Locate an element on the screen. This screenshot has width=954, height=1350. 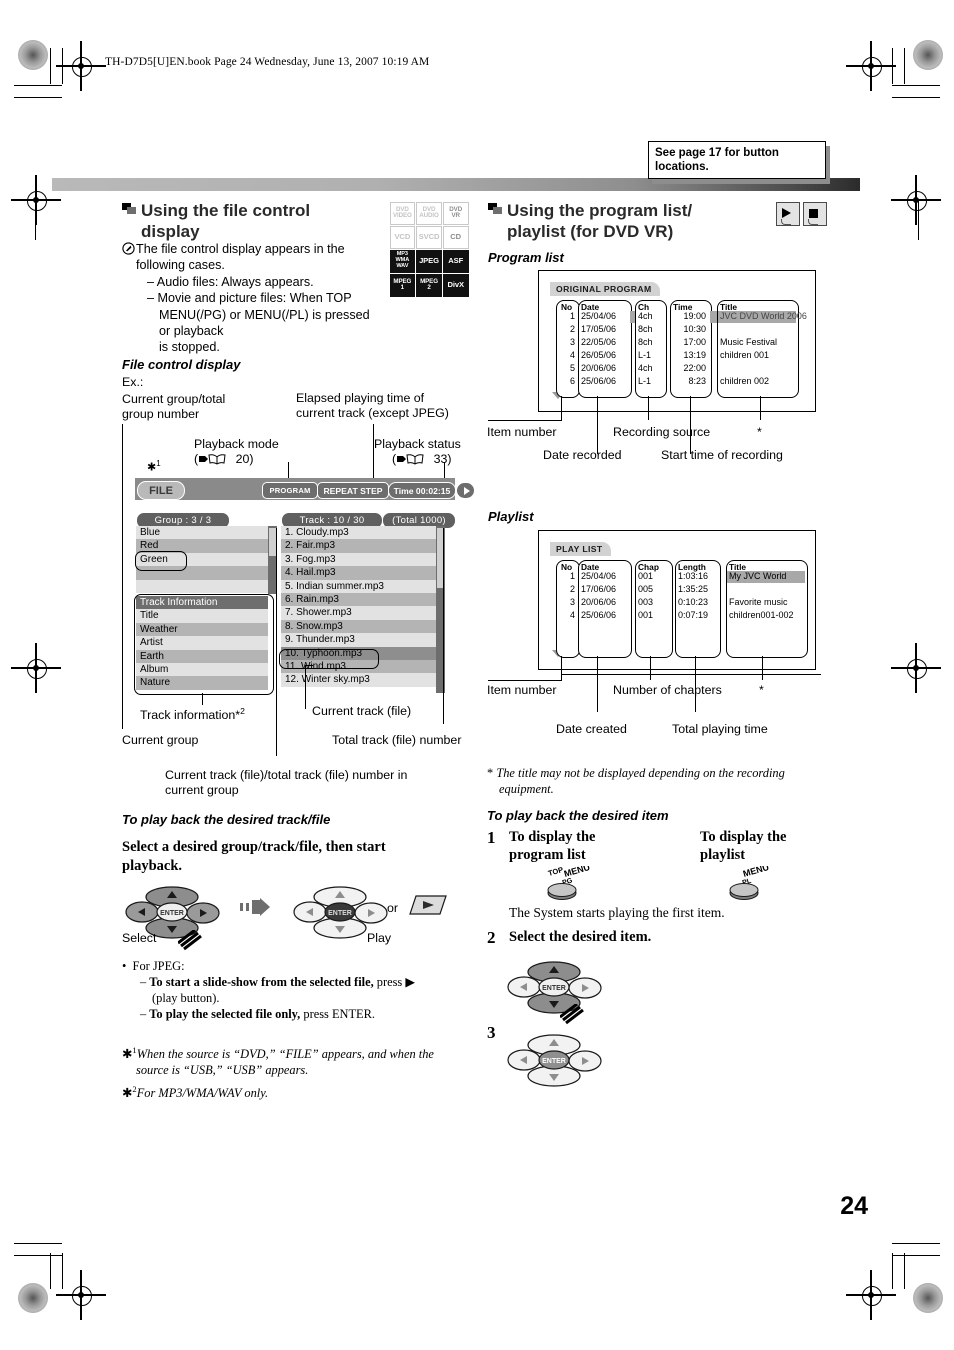
step-2-number: 2 is located at coordinates (491, 937).